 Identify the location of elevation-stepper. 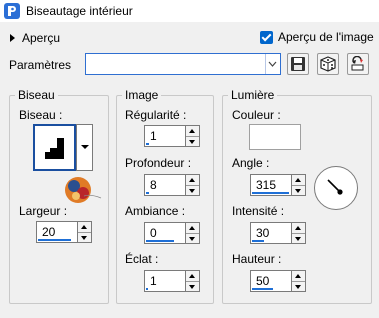
(298, 281).